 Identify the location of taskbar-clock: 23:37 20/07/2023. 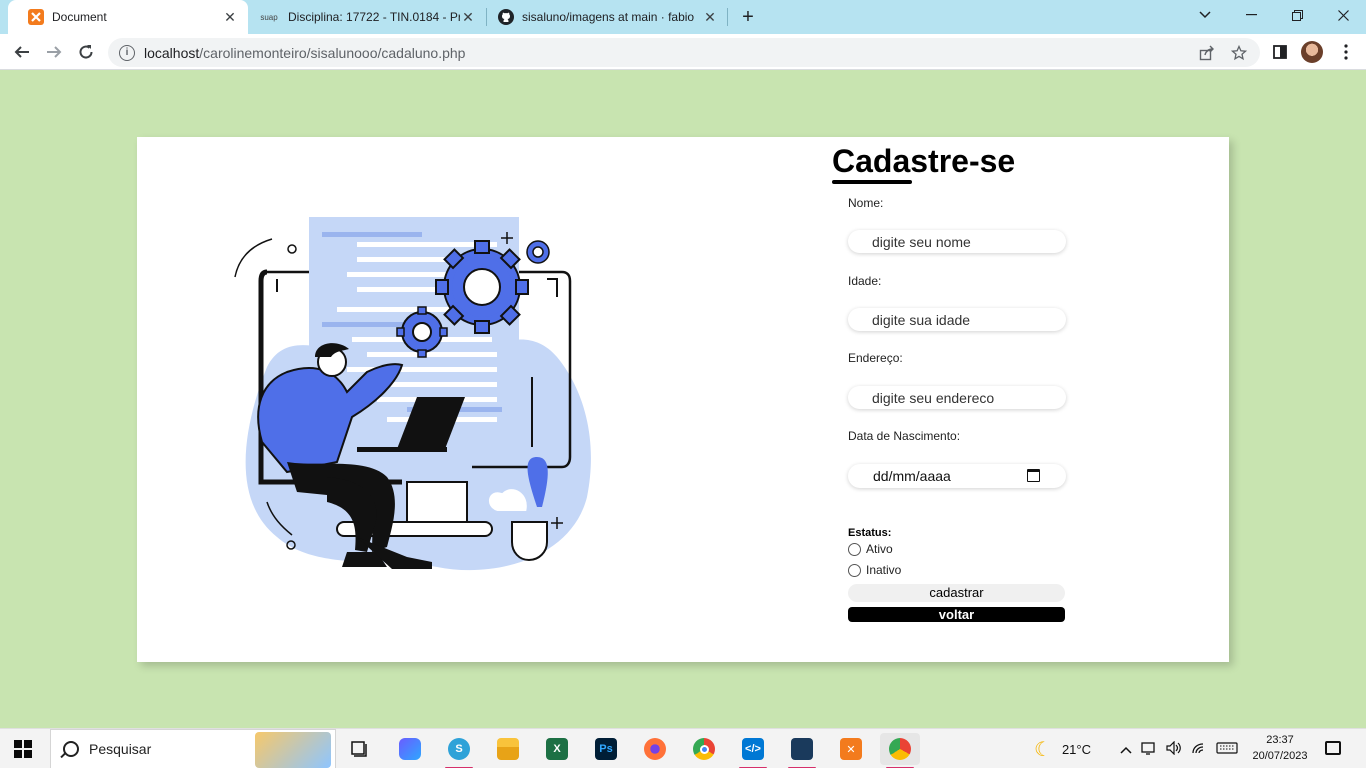
(1280, 748).